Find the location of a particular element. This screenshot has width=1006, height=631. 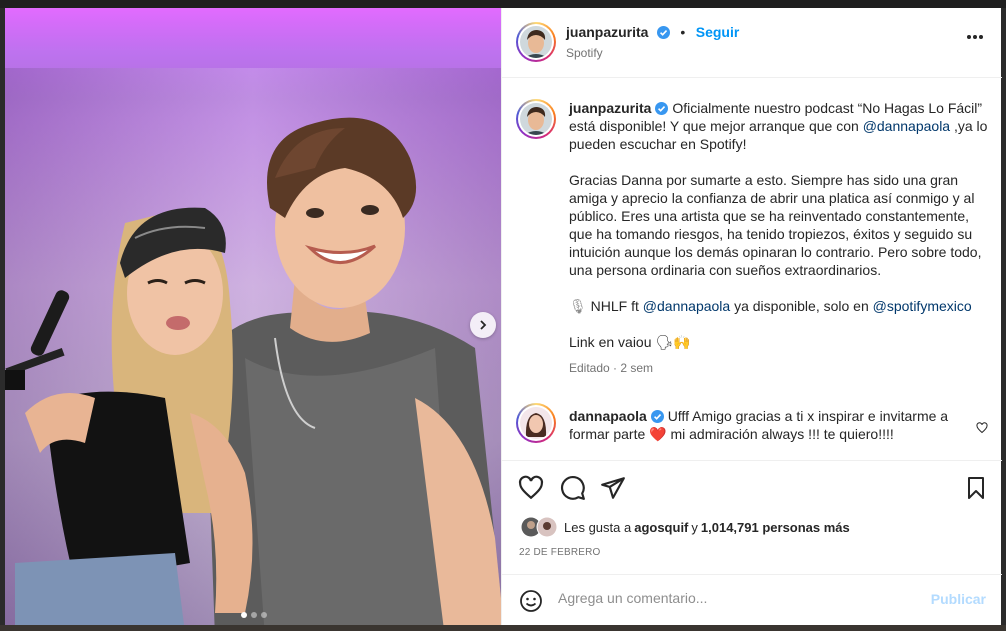

caption-author-avatar is located at coordinates (536, 119).